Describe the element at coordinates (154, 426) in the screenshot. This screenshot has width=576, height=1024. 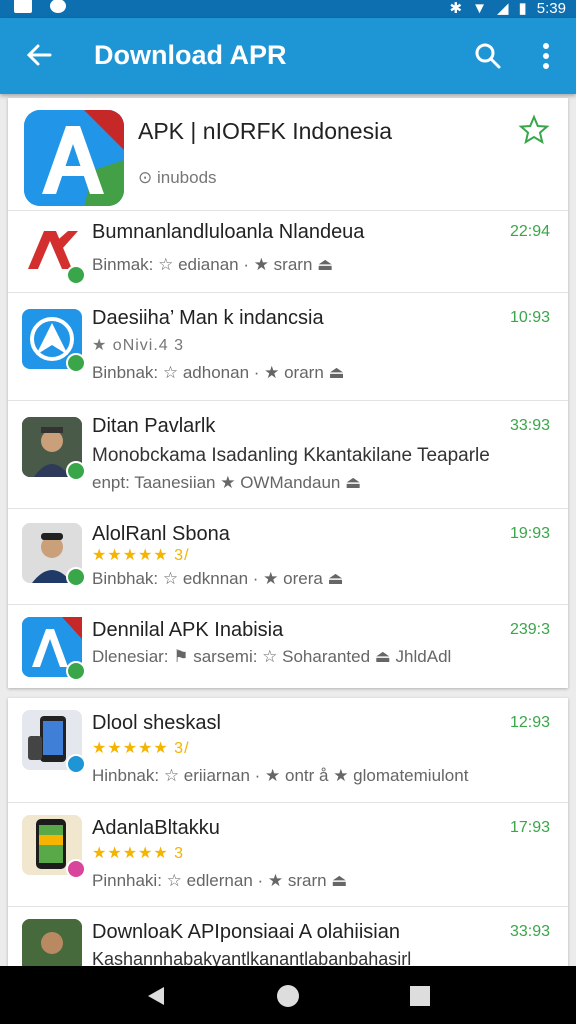
I see `item-title: Ditan Pavlarlk` at that location.